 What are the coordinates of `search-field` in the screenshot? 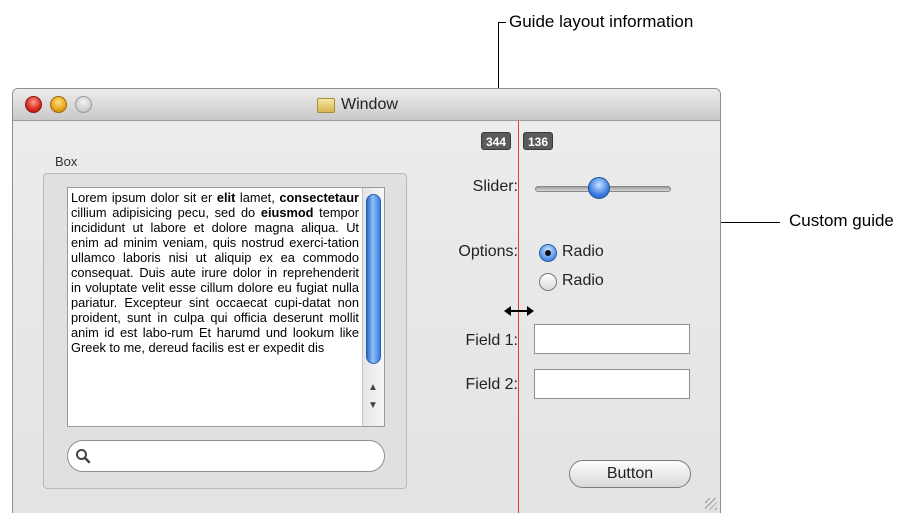 It's located at (226, 456).